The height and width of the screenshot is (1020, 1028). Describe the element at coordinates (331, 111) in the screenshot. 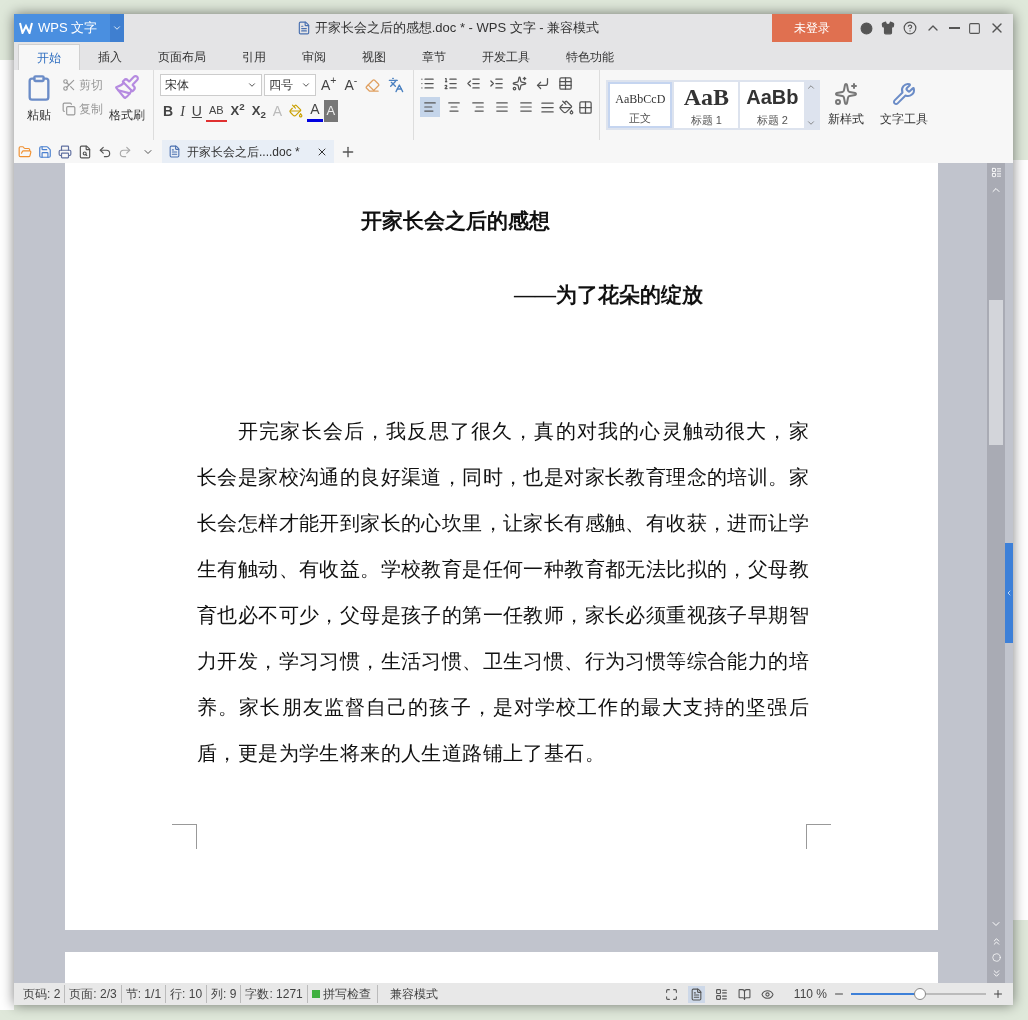

I see `char-shading-button: A` at that location.